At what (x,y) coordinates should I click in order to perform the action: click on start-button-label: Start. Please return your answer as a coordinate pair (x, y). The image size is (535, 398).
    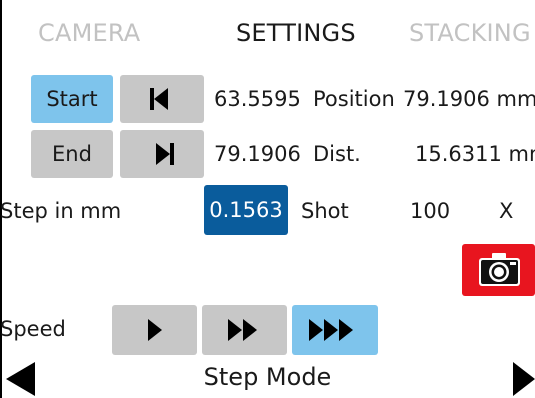
    Looking at the image, I should click on (72, 99).